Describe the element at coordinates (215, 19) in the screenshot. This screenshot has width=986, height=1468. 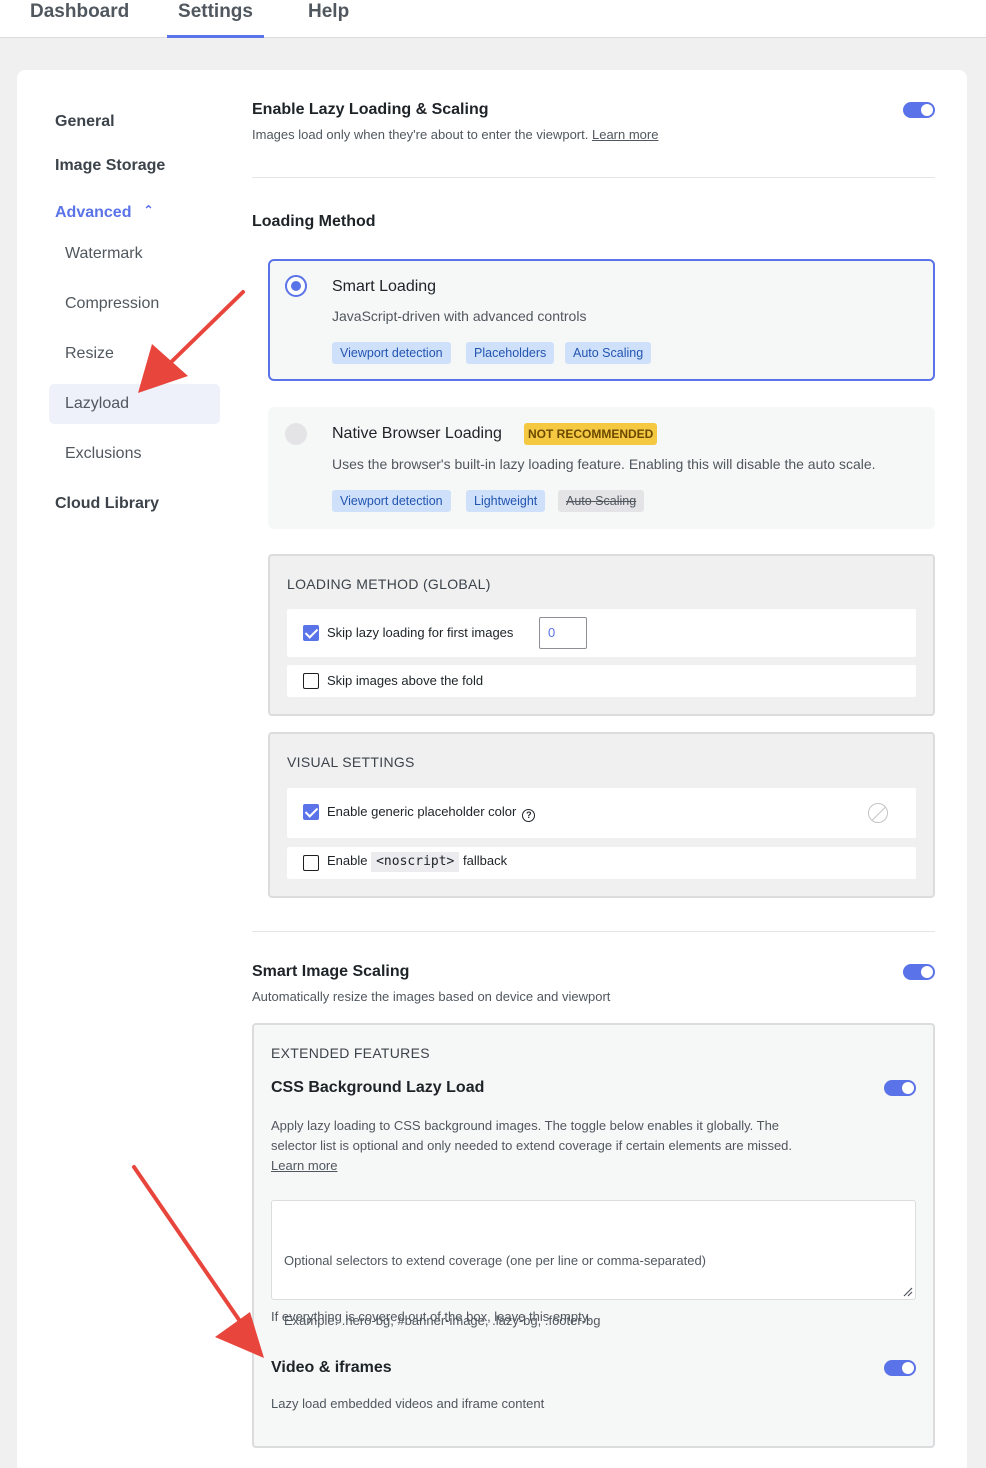
I see `tab-settings: Settings` at that location.